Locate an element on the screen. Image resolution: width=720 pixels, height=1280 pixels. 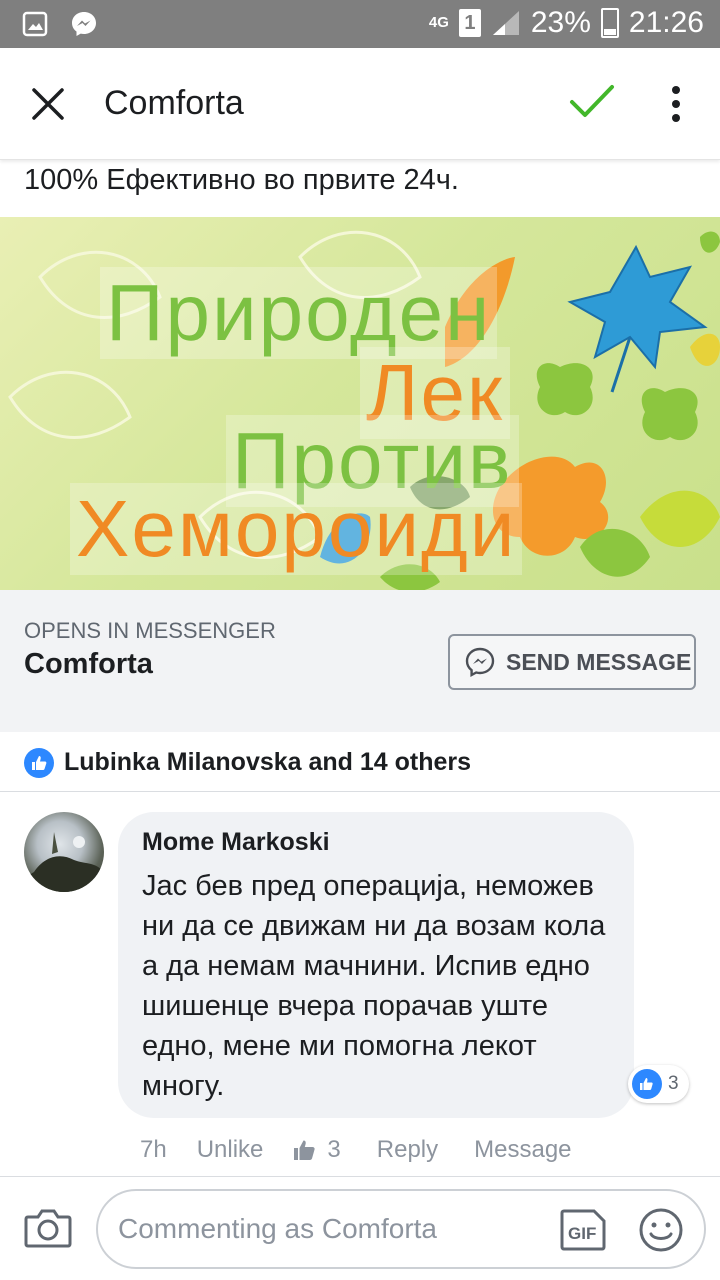
comment-author: Mome Markoski is located at coordinates (236, 842).